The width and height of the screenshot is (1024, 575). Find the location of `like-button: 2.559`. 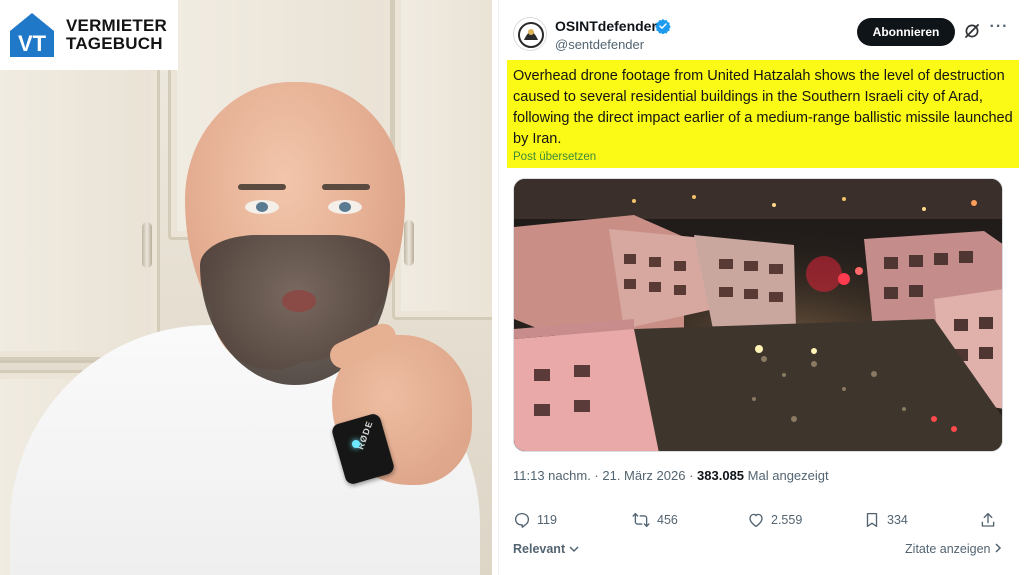

like-button: 2.559 is located at coordinates (774, 520).